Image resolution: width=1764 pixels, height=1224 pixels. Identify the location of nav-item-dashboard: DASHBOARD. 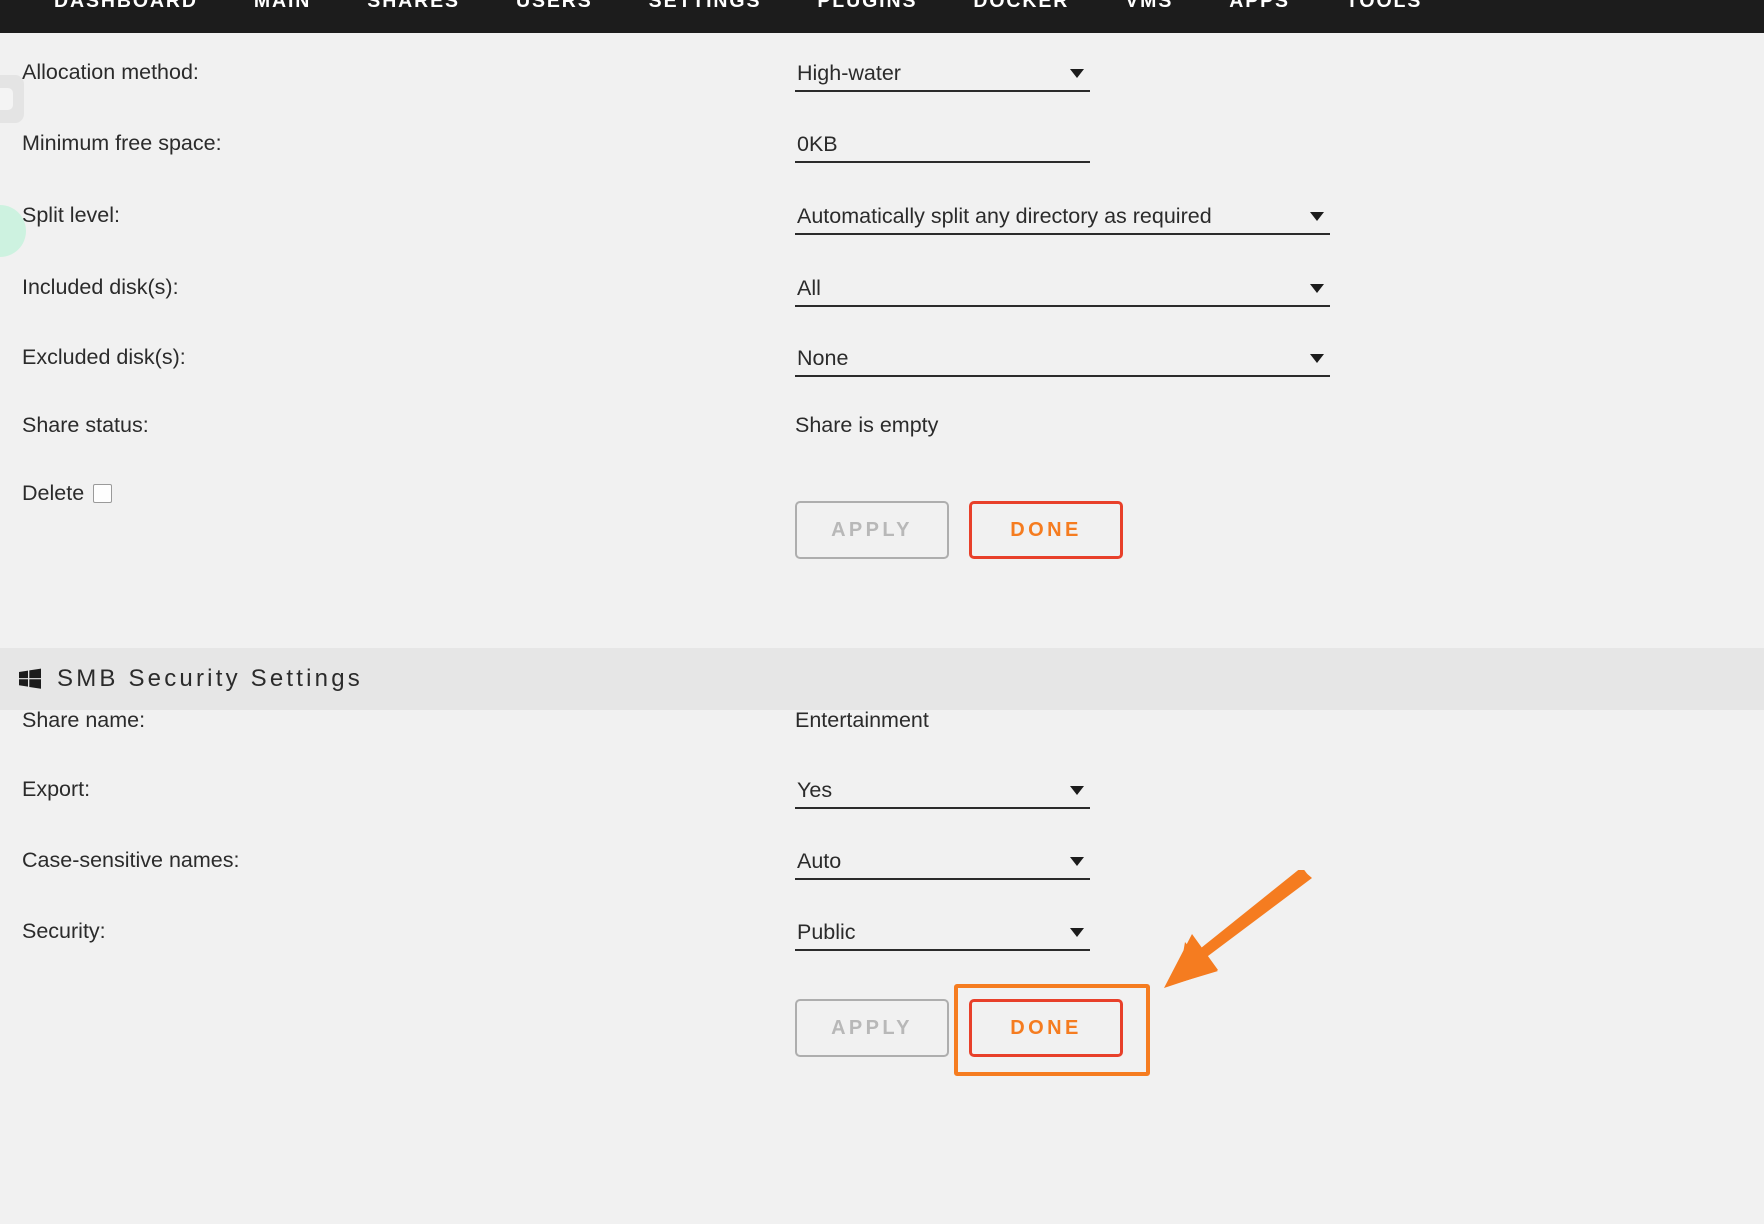
(126, 10).